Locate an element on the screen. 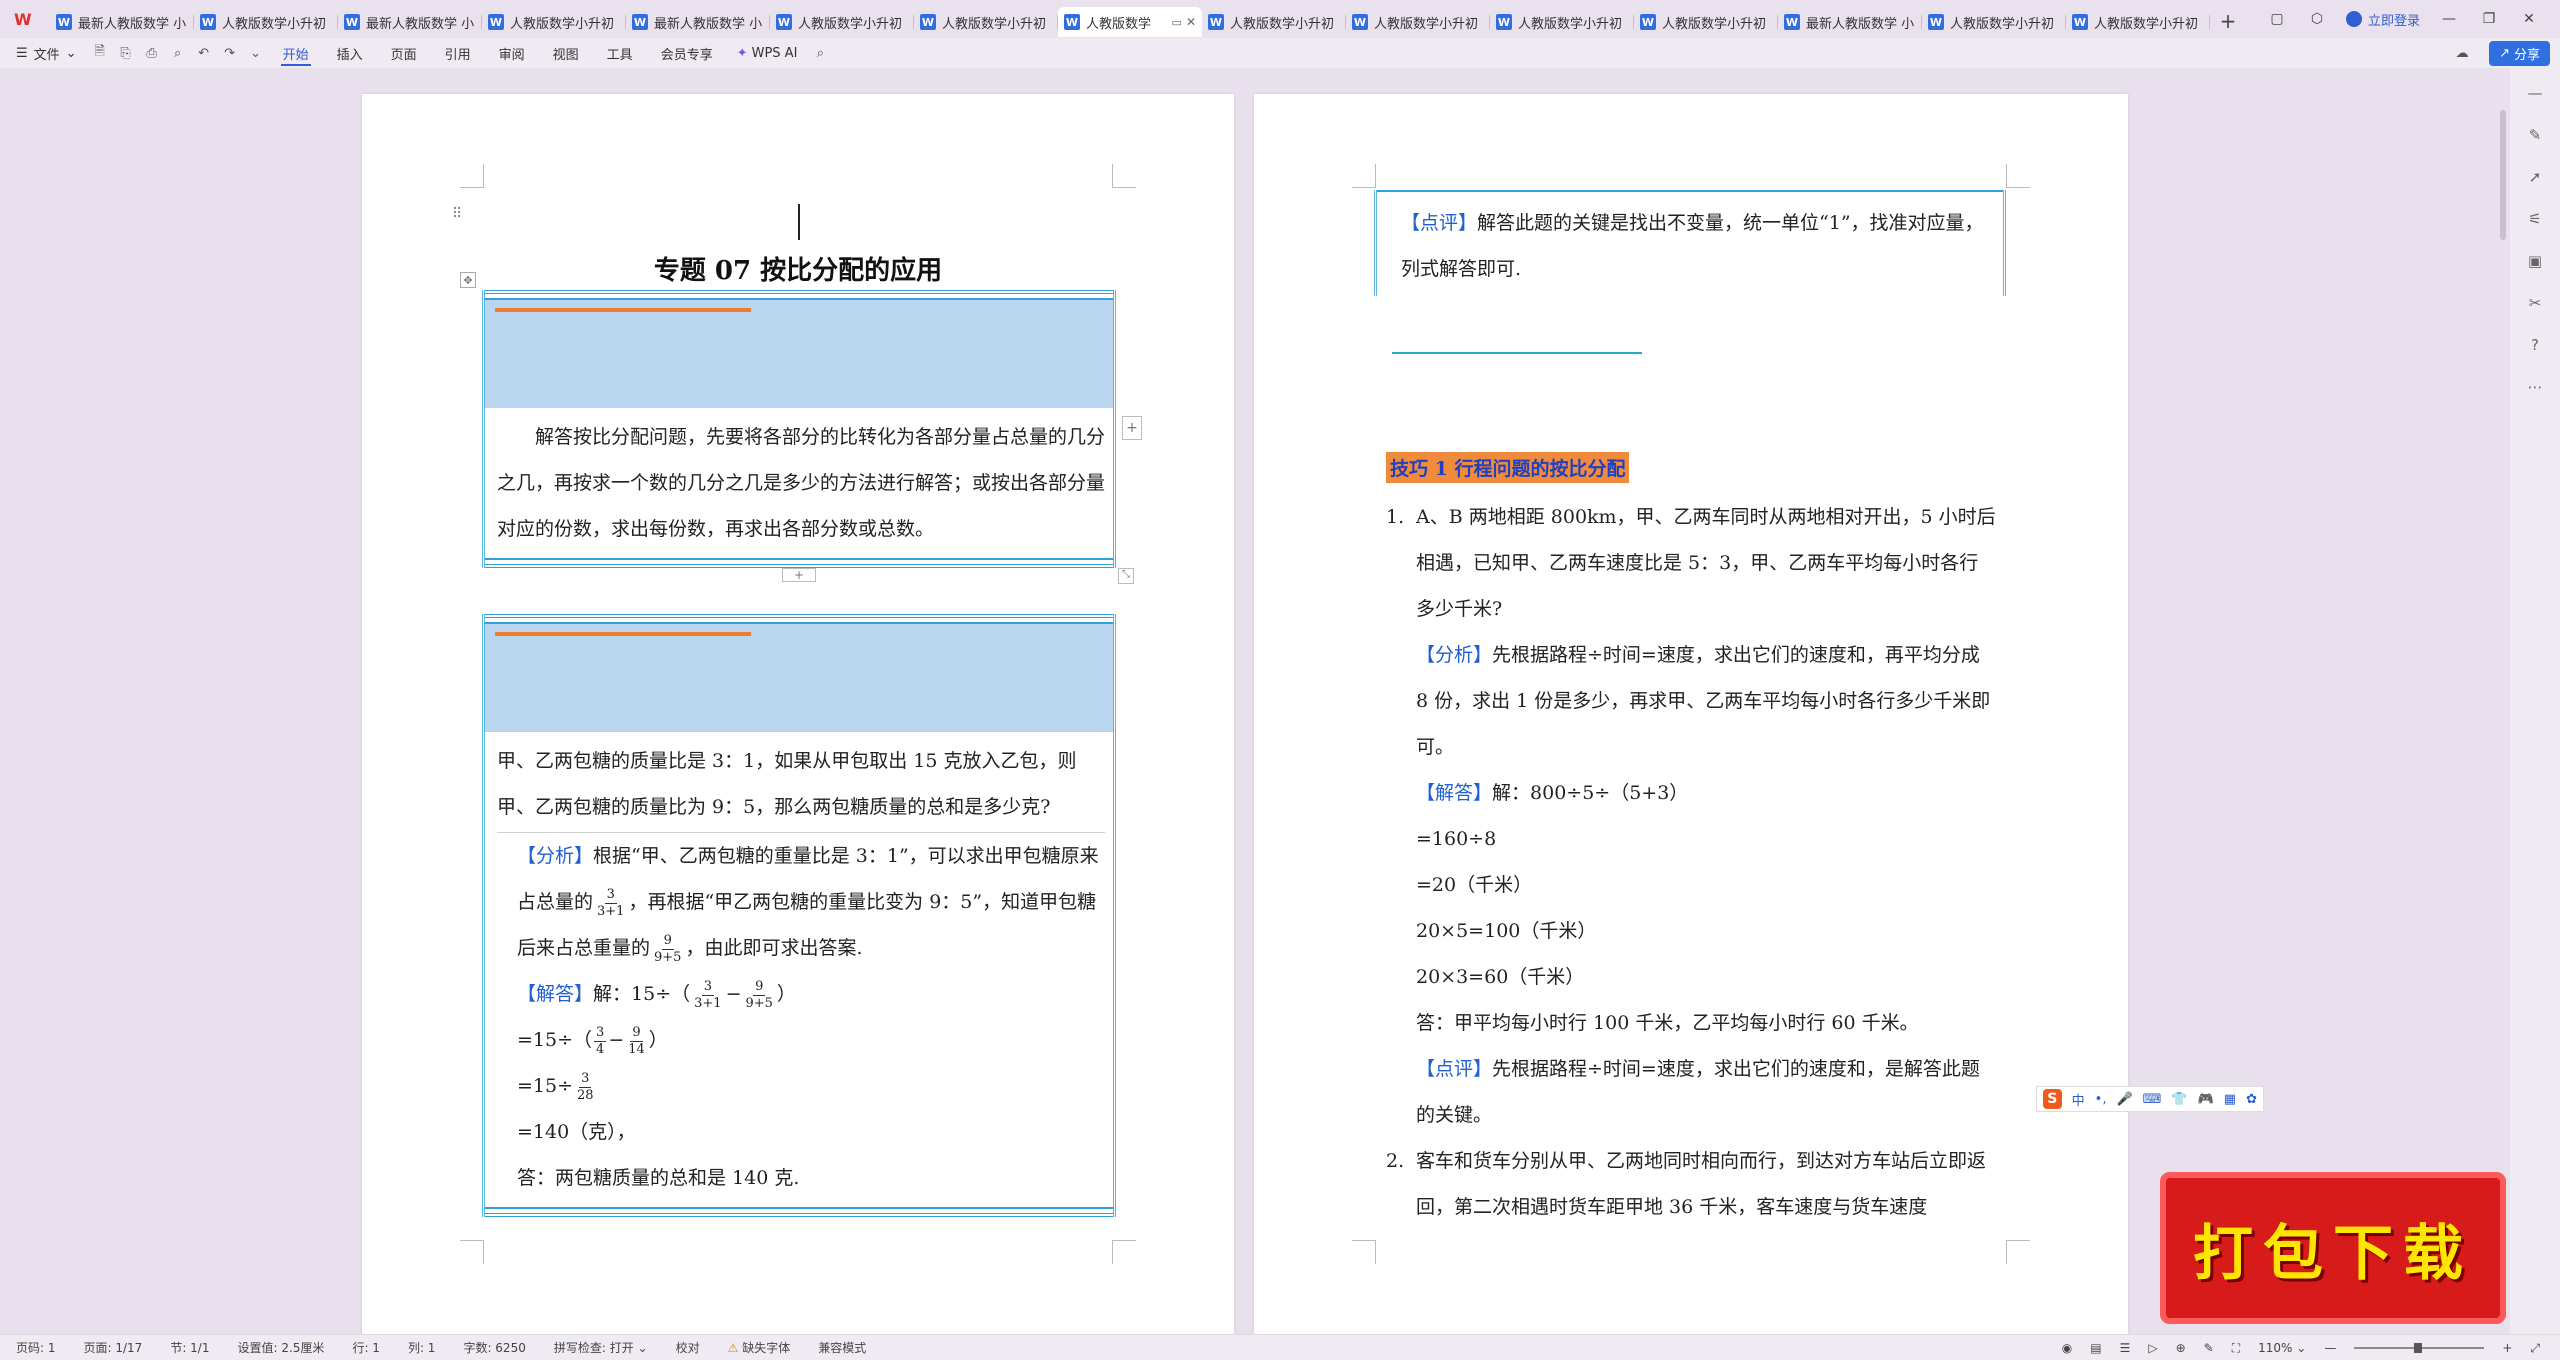 The image size is (2560, 1360). file-menu: ☰ 文件 ⌄ is located at coordinates (43, 53).